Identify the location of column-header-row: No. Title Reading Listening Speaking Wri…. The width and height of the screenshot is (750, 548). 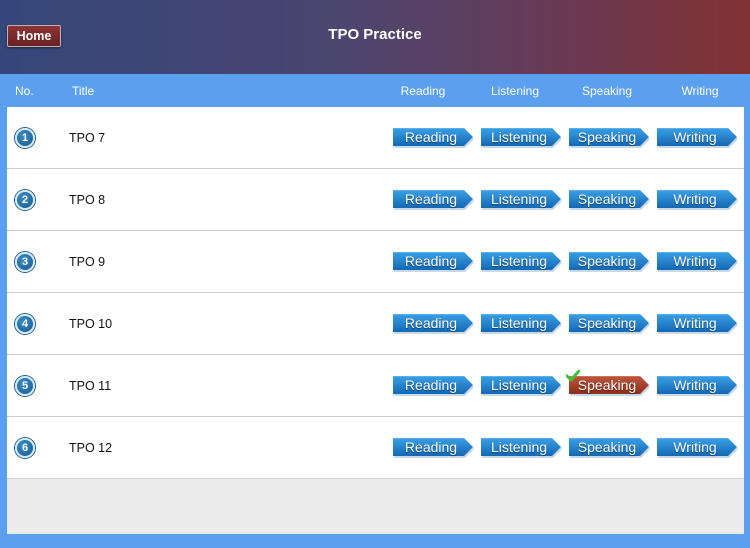
(375, 90).